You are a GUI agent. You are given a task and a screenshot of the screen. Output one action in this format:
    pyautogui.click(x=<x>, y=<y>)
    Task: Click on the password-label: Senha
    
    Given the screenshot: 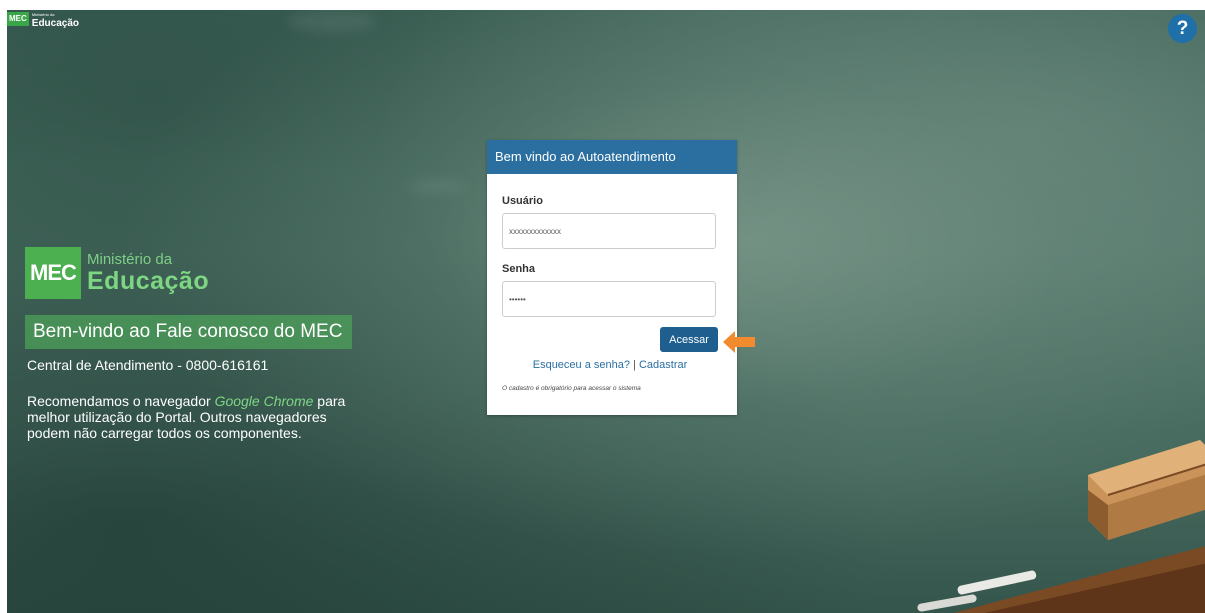 What is the action you would take?
    pyautogui.click(x=519, y=269)
    